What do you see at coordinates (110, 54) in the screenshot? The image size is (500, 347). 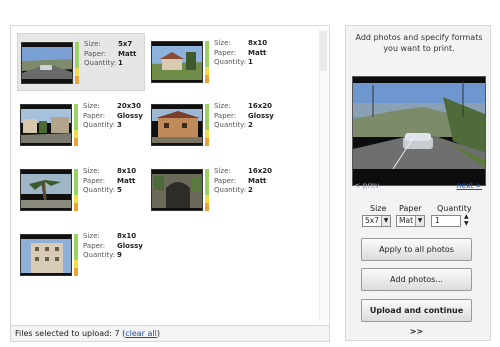 I see `photo-info: Size: 5x7 Paper: Matt Quantity: 1` at bounding box center [110, 54].